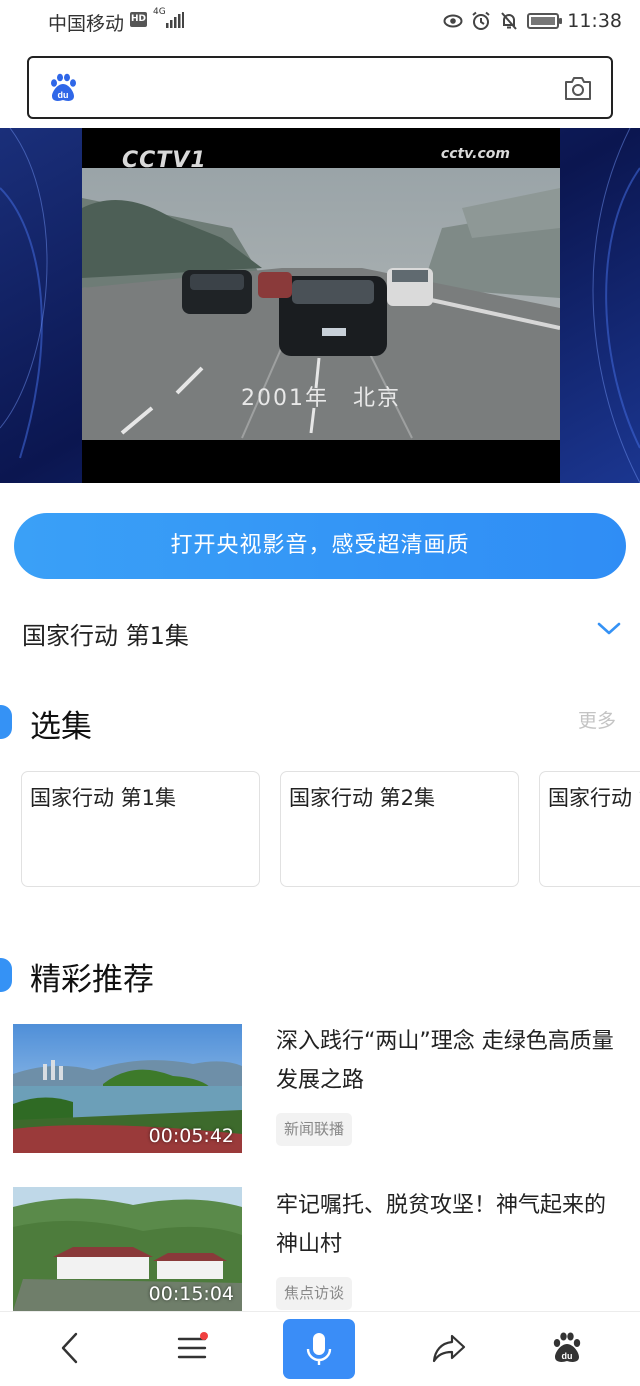 The height and width of the screenshot is (1386, 640). Describe the element at coordinates (314, 1293) in the screenshot. I see `source-tag: 焦点访谈` at that location.